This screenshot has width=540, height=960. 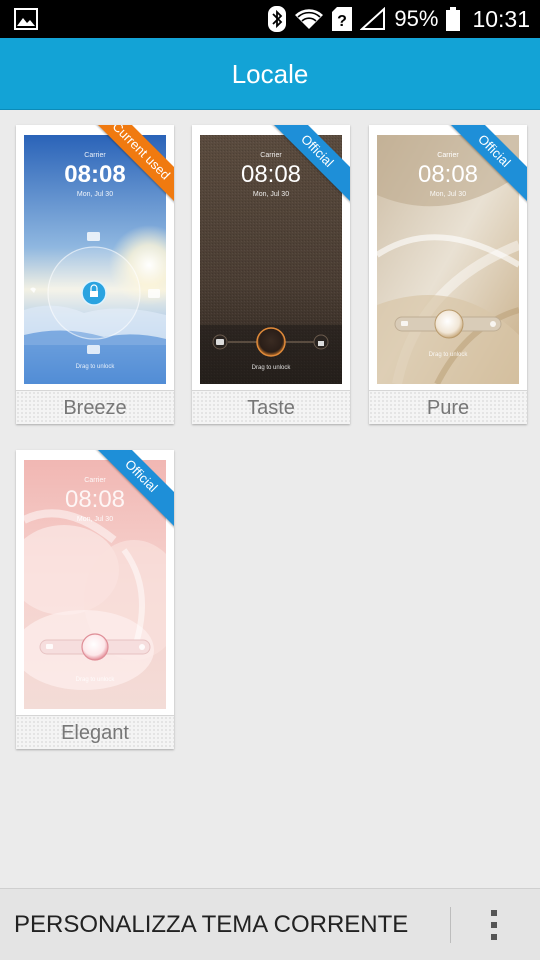 I want to click on battery-percent: 95%, so click(x=416, y=18).